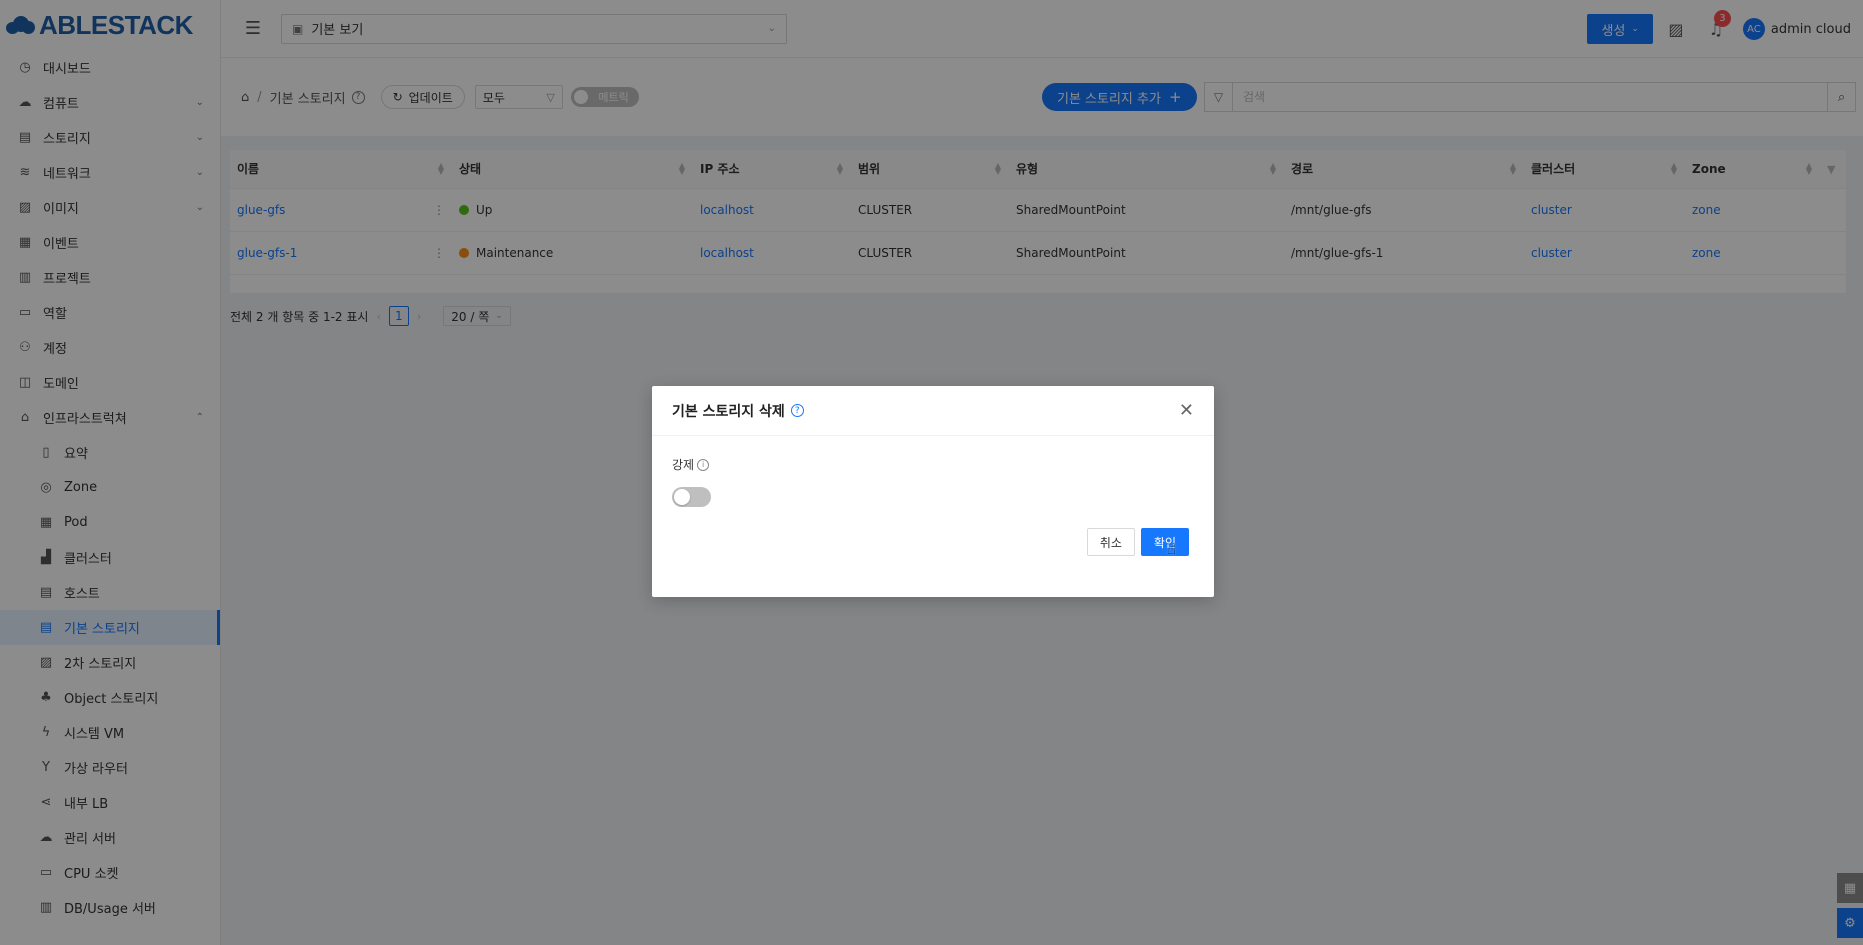 This screenshot has width=1863, height=945. Describe the element at coordinates (703, 464) in the screenshot. I see `info-icon: i` at that location.